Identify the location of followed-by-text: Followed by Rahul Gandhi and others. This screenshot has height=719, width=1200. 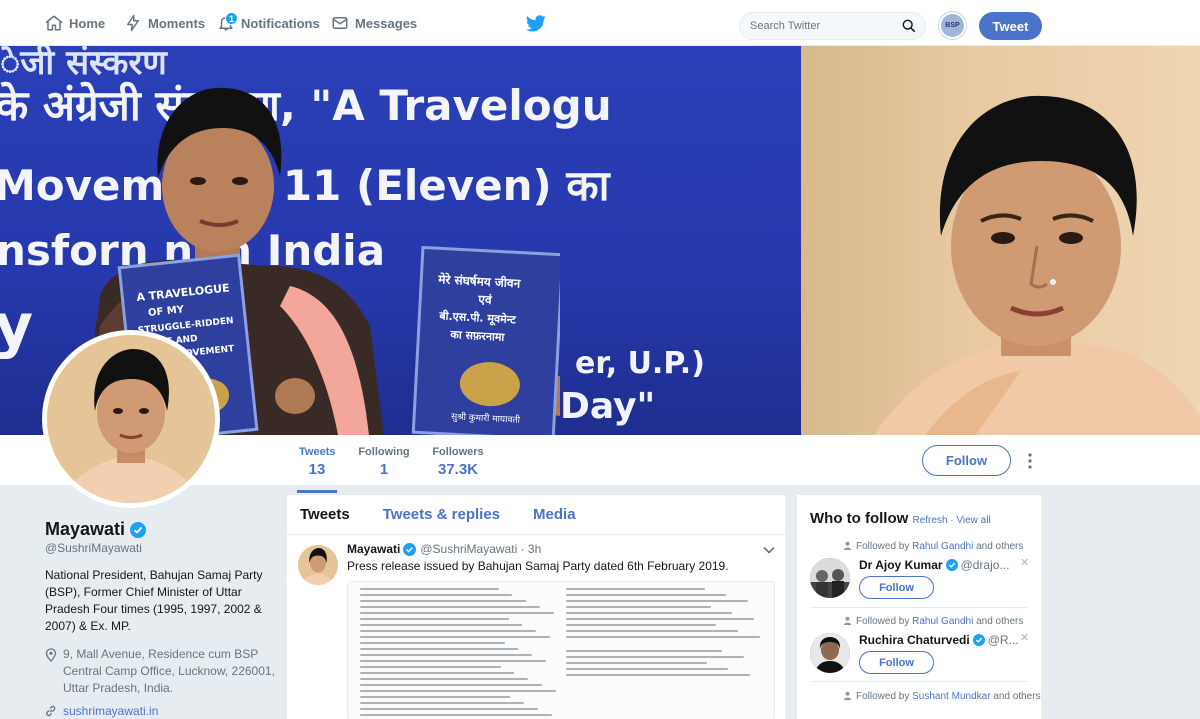
(933, 621).